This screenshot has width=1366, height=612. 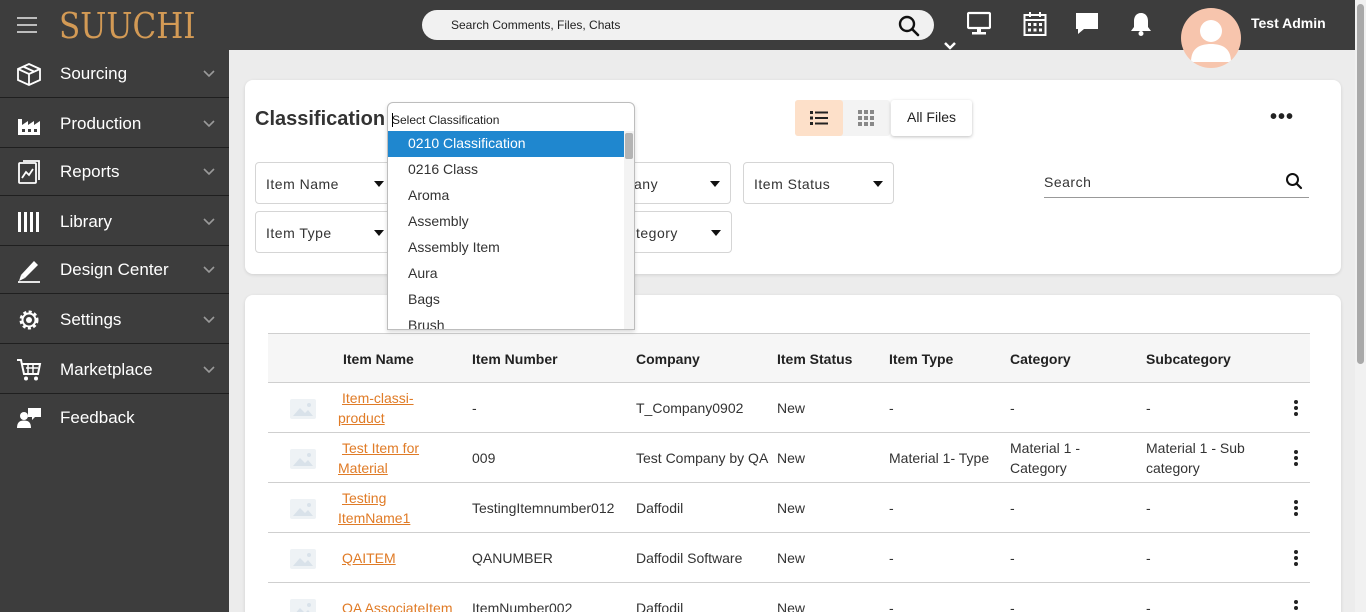 What do you see at coordinates (814, 359) in the screenshot?
I see `column-header-item-status: Item Status` at bounding box center [814, 359].